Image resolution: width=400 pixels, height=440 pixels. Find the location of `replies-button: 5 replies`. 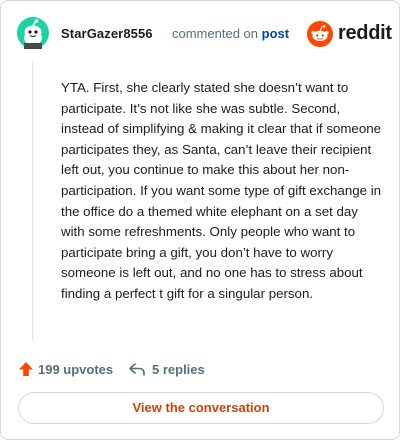

replies-button: 5 replies is located at coordinates (166, 369).